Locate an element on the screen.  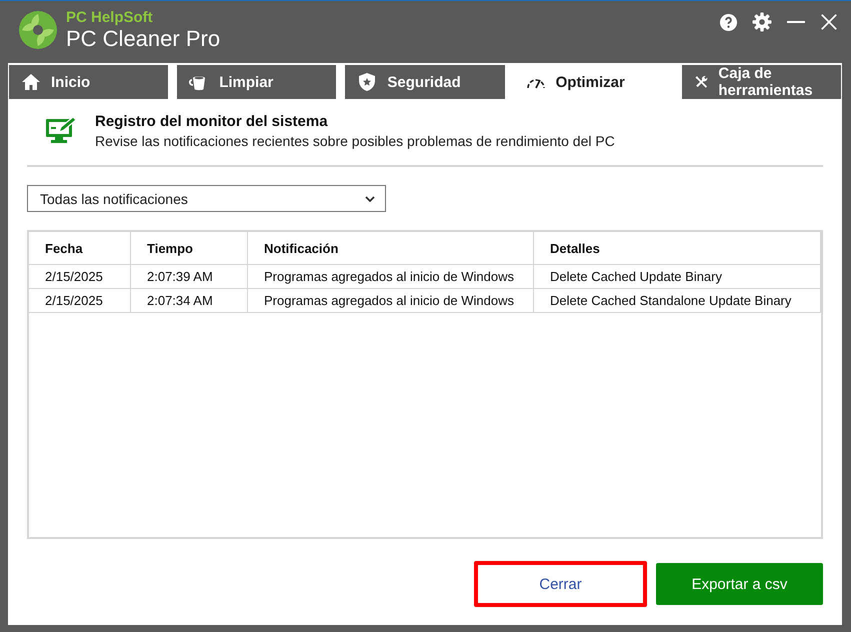
app-title: PC Cleaner Pro is located at coordinates (143, 38).